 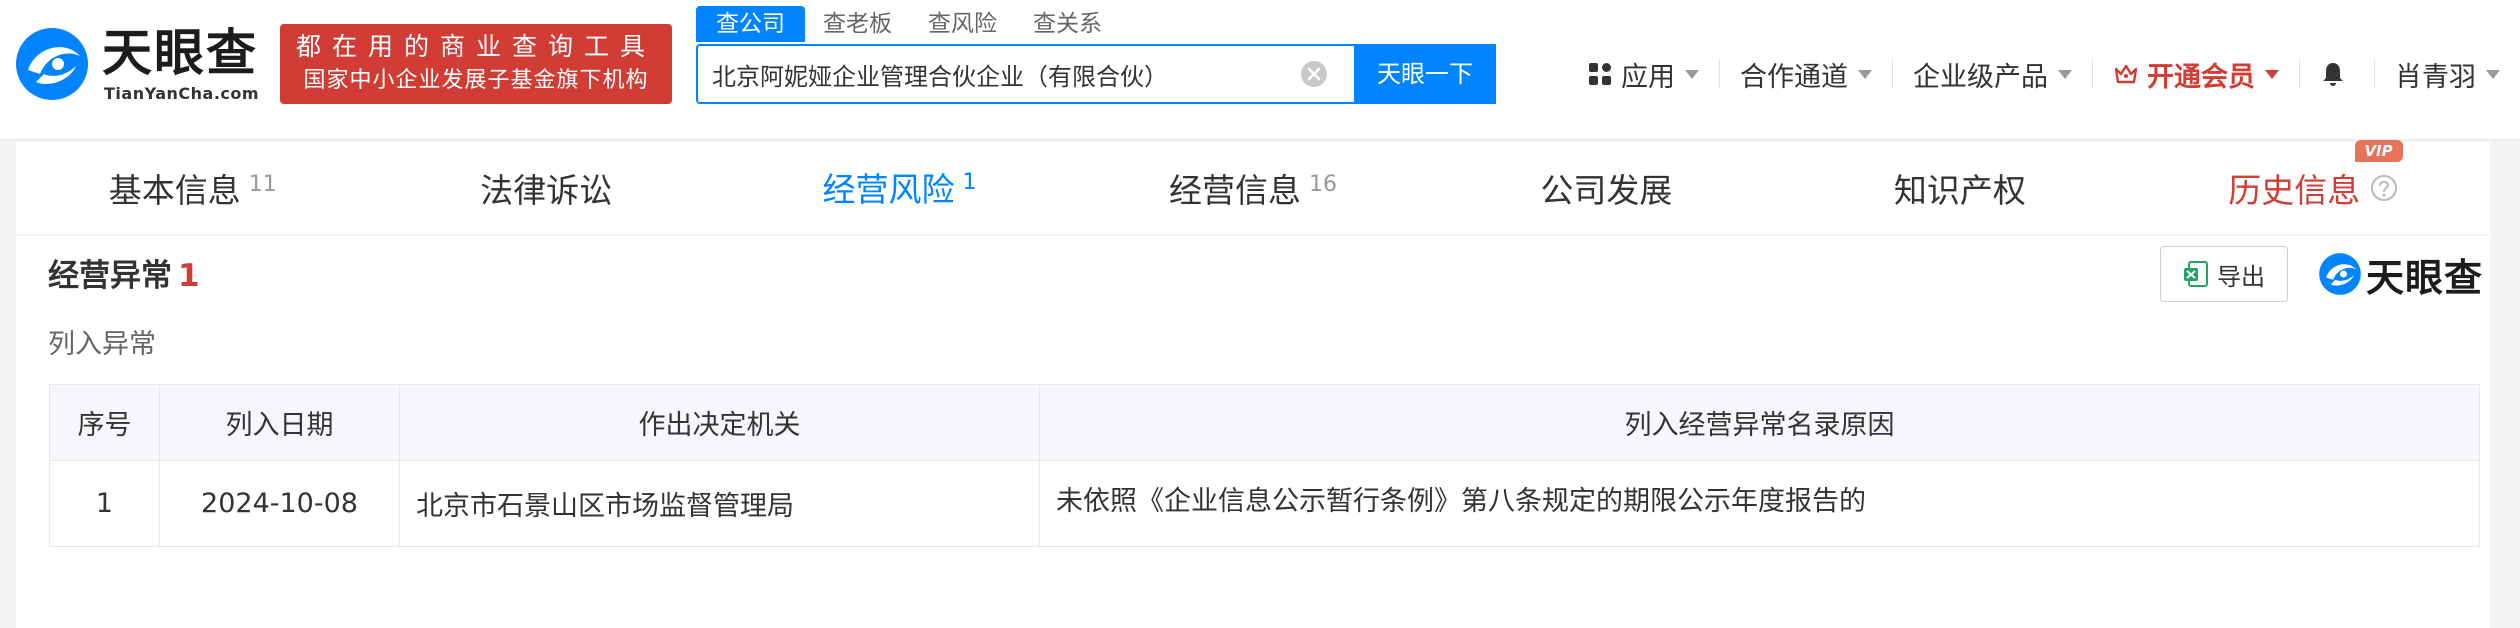 I want to click on brand-watermark: 天眼查, so click(x=2400, y=275).